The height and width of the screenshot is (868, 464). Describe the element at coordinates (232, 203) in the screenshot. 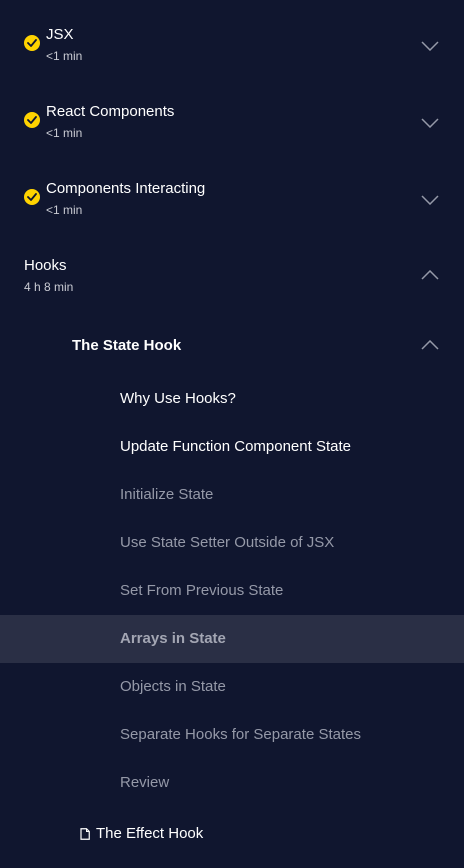

I see `module-components-interacting: Components Interacting <1 min` at that location.